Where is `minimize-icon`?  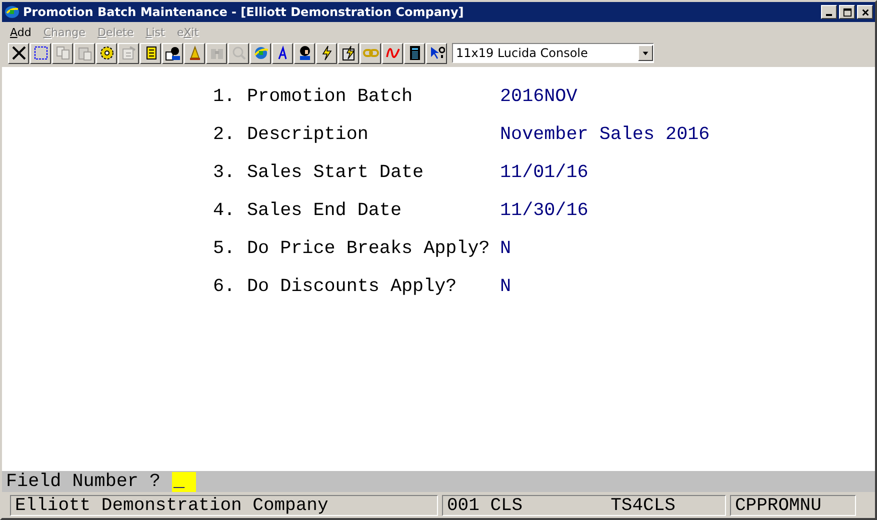
minimize-icon is located at coordinates (829, 15).